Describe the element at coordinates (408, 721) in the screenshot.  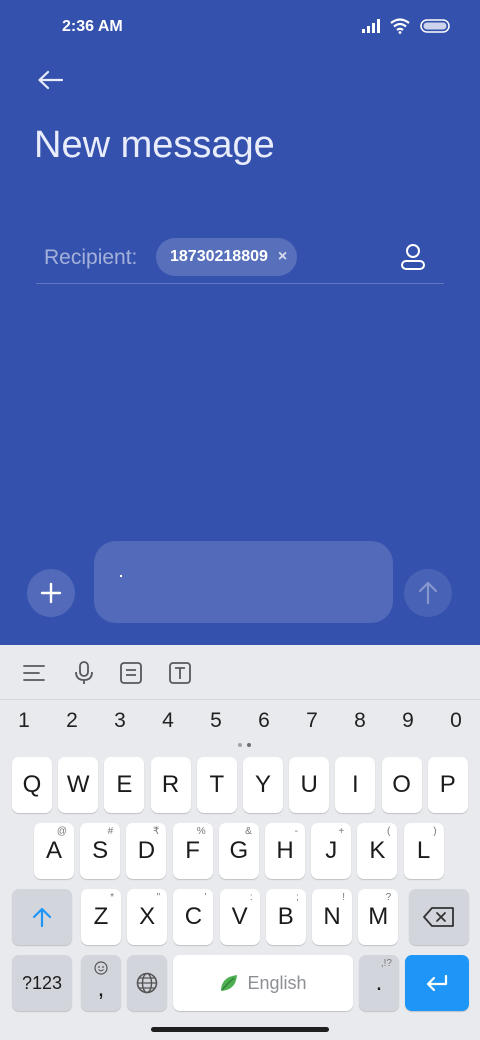
I see `number-key: 9` at that location.